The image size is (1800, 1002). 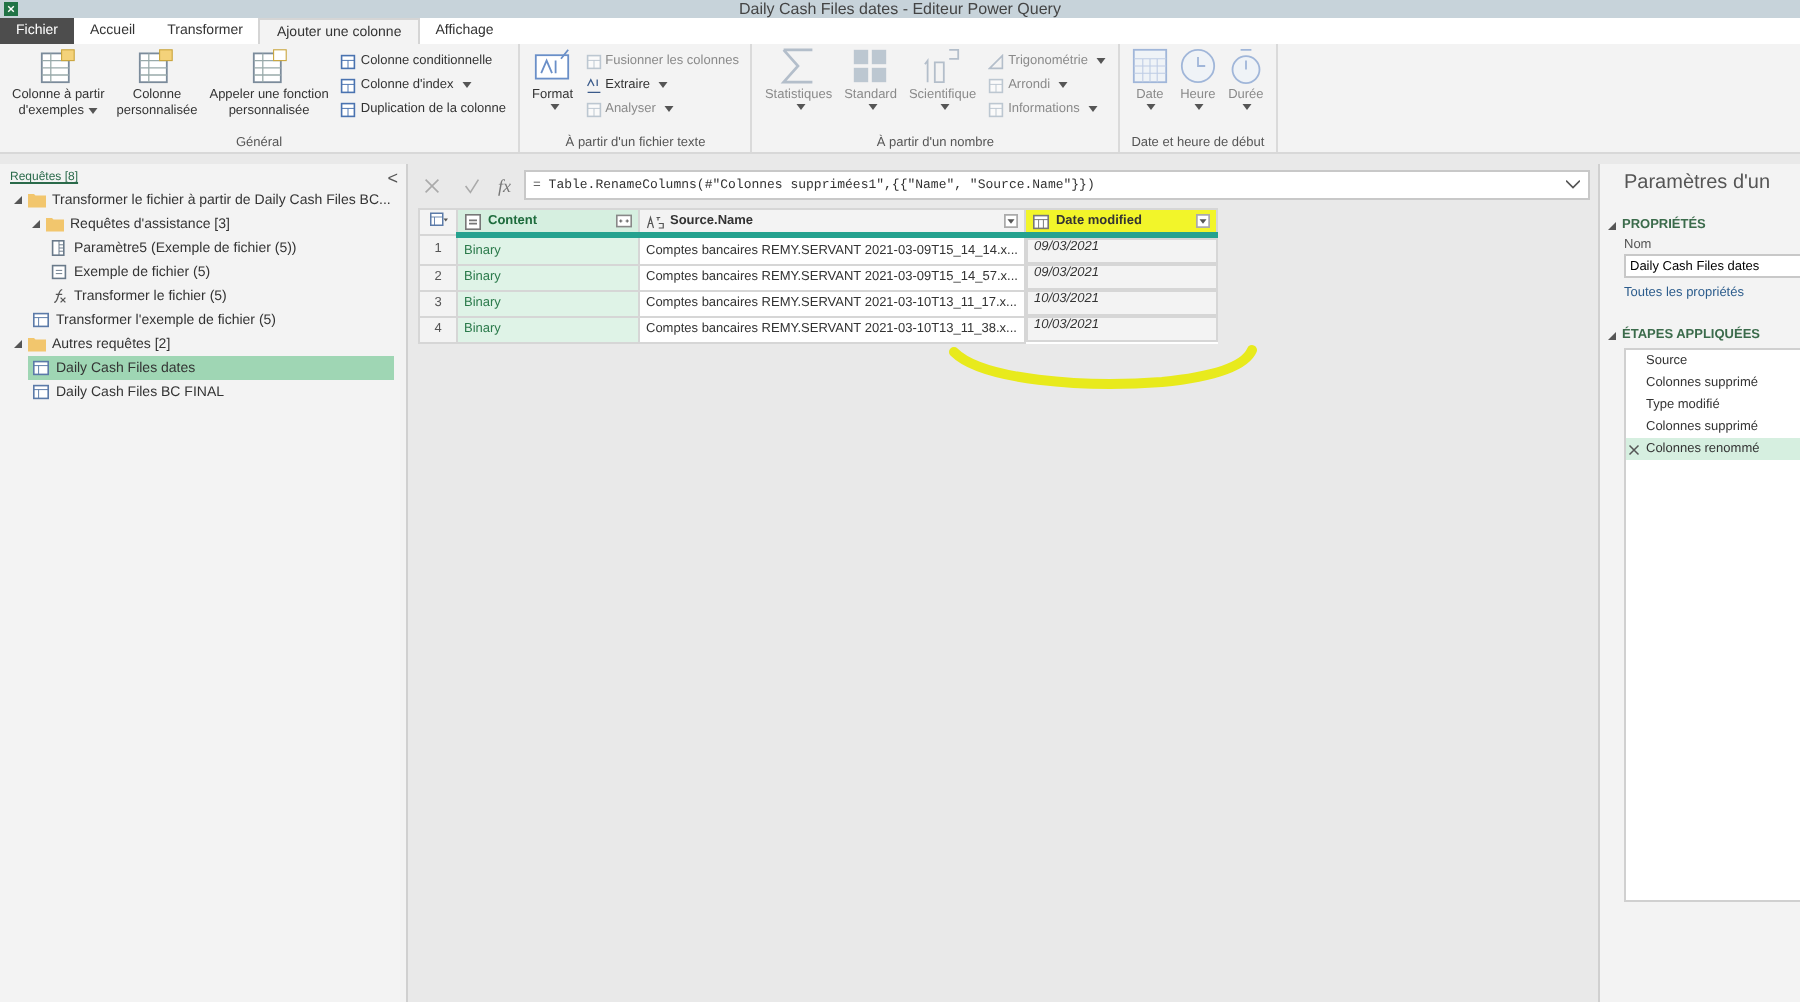 I want to click on clock-icon, so click(x=1197, y=66).